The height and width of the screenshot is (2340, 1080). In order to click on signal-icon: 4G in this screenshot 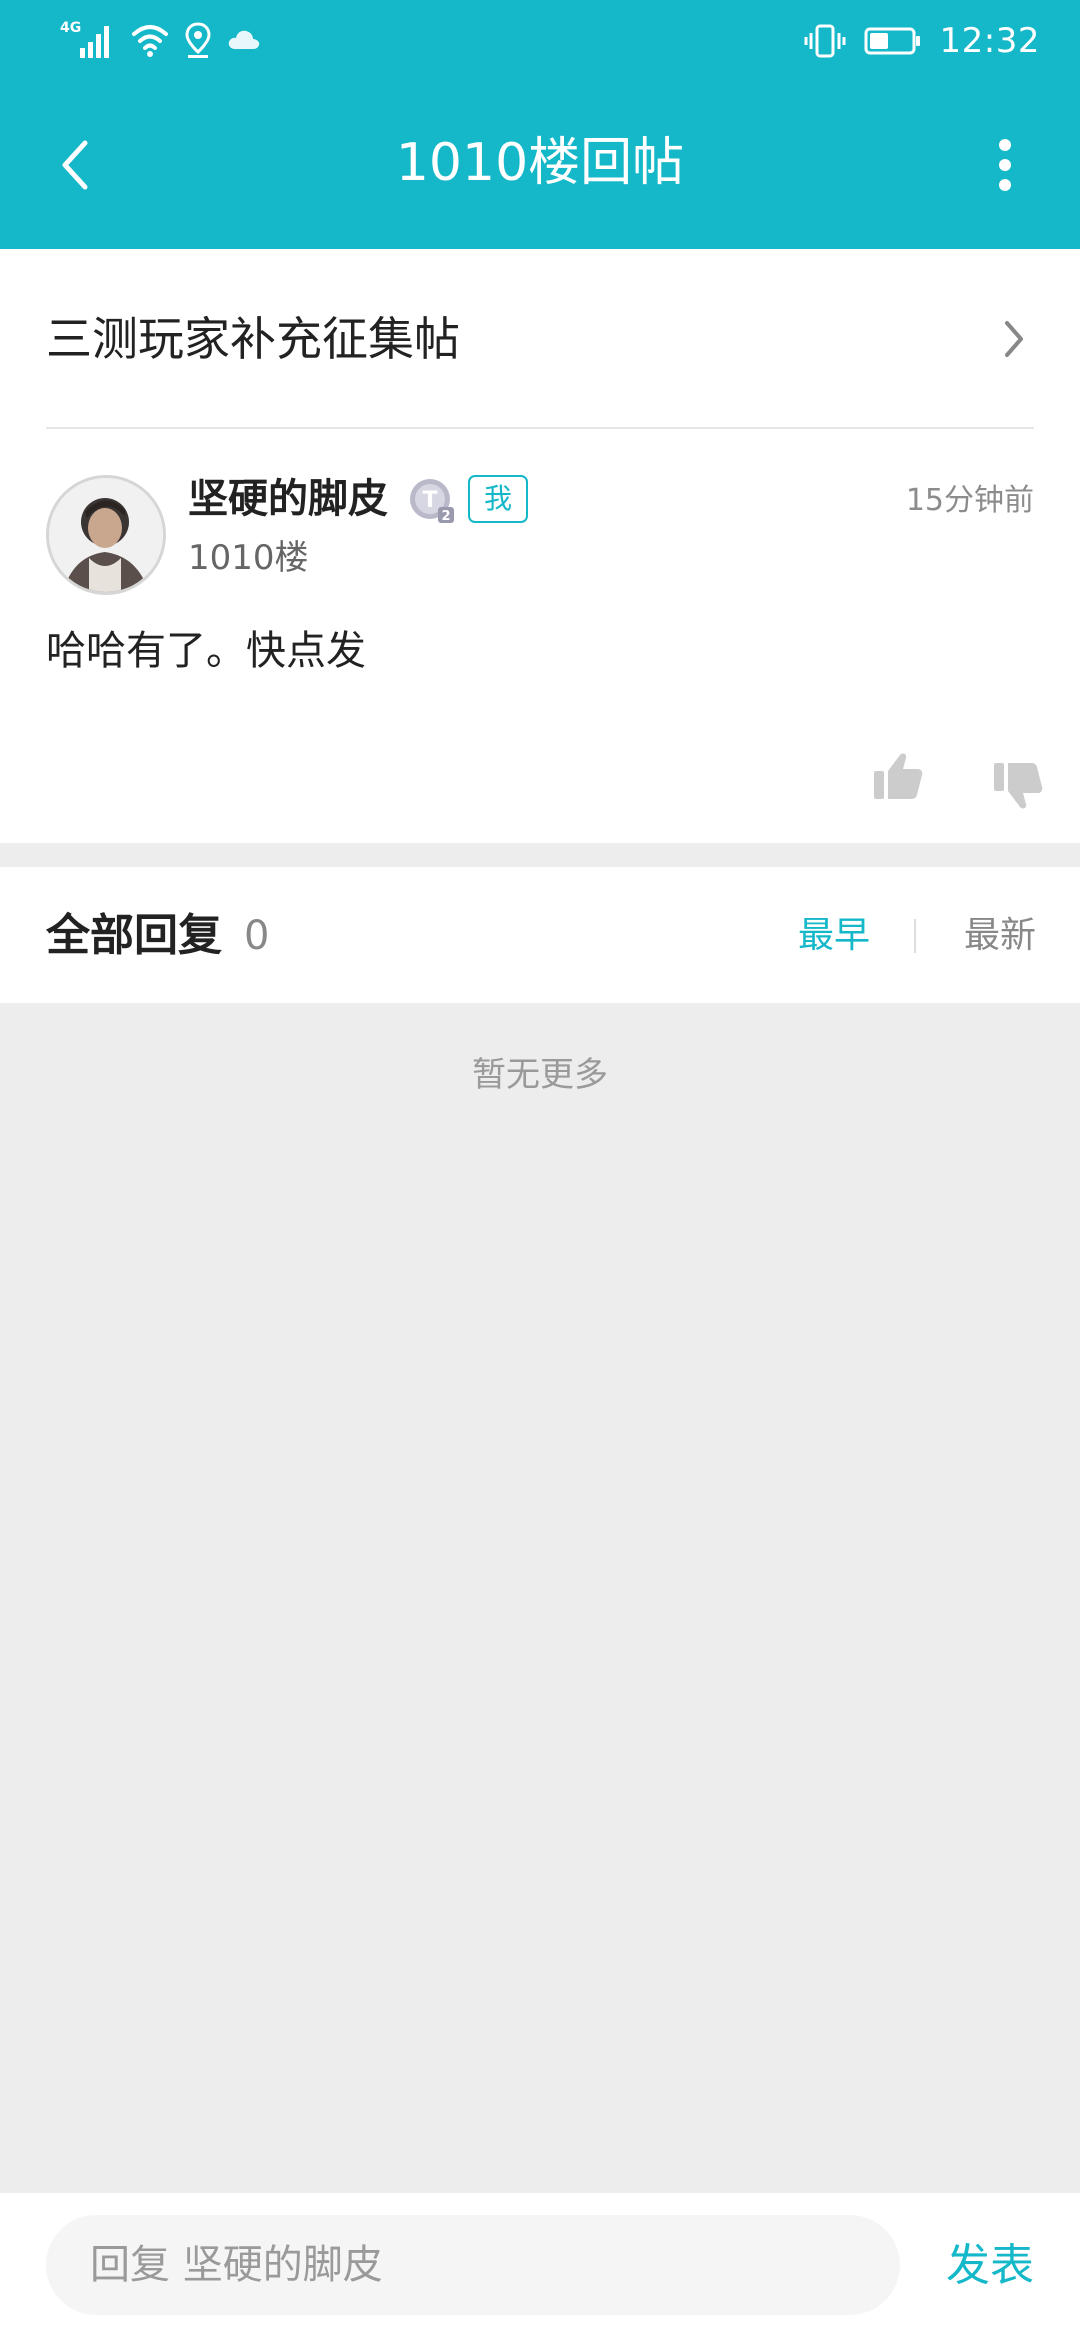, I will do `click(84, 39)`.